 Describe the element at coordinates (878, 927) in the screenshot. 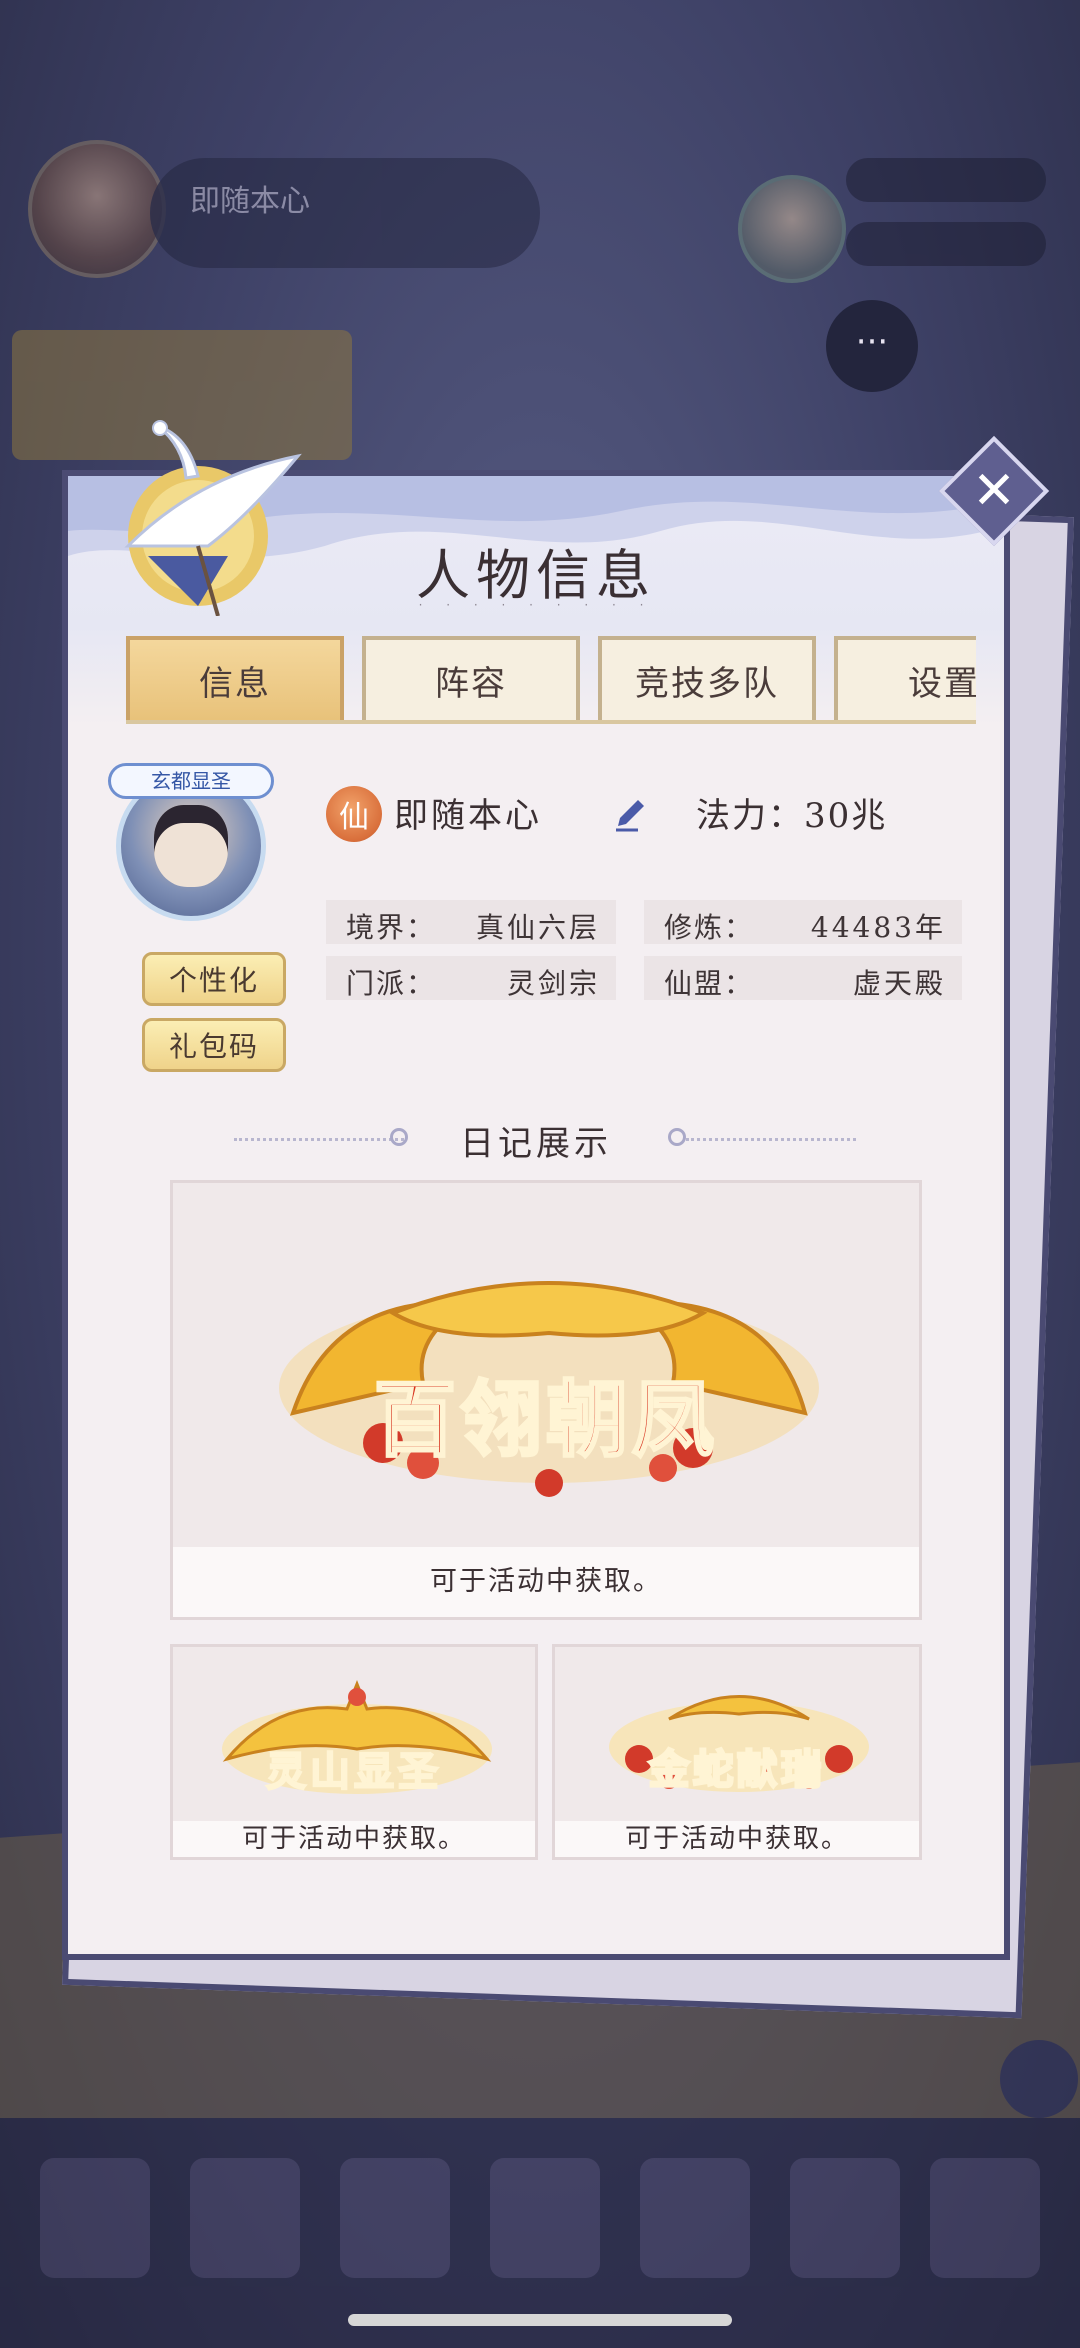

I see `stat-value: 44483年` at that location.